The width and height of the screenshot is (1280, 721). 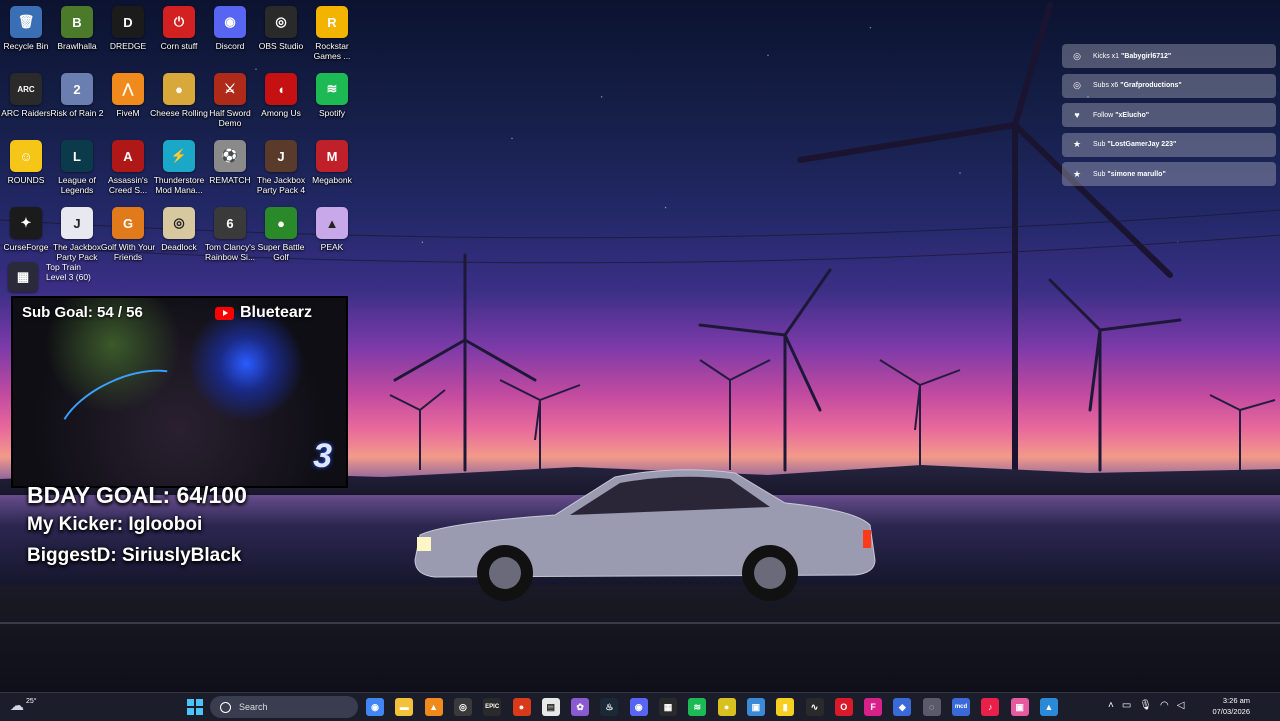 What do you see at coordinates (1126, 705) in the screenshot?
I see `tray-app-icon: ▭` at bounding box center [1126, 705].